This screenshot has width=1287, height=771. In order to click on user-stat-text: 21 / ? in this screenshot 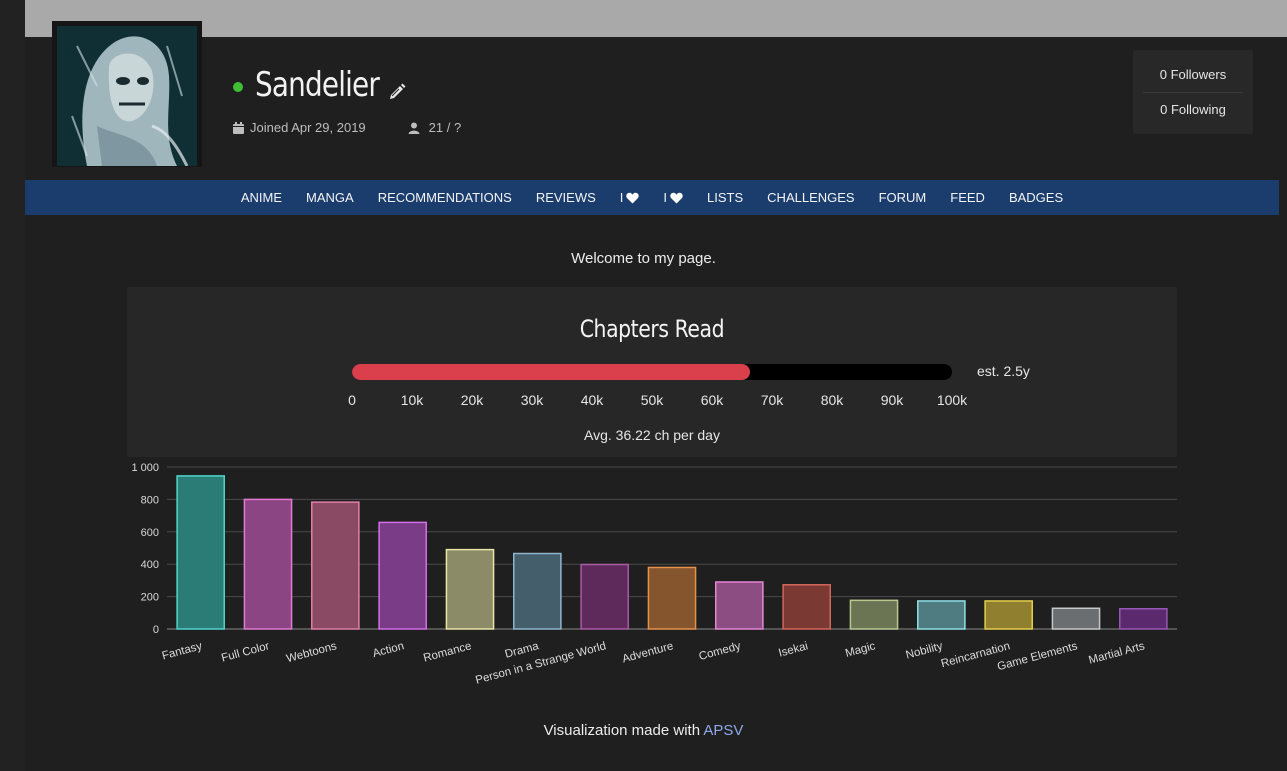, I will do `click(445, 127)`.